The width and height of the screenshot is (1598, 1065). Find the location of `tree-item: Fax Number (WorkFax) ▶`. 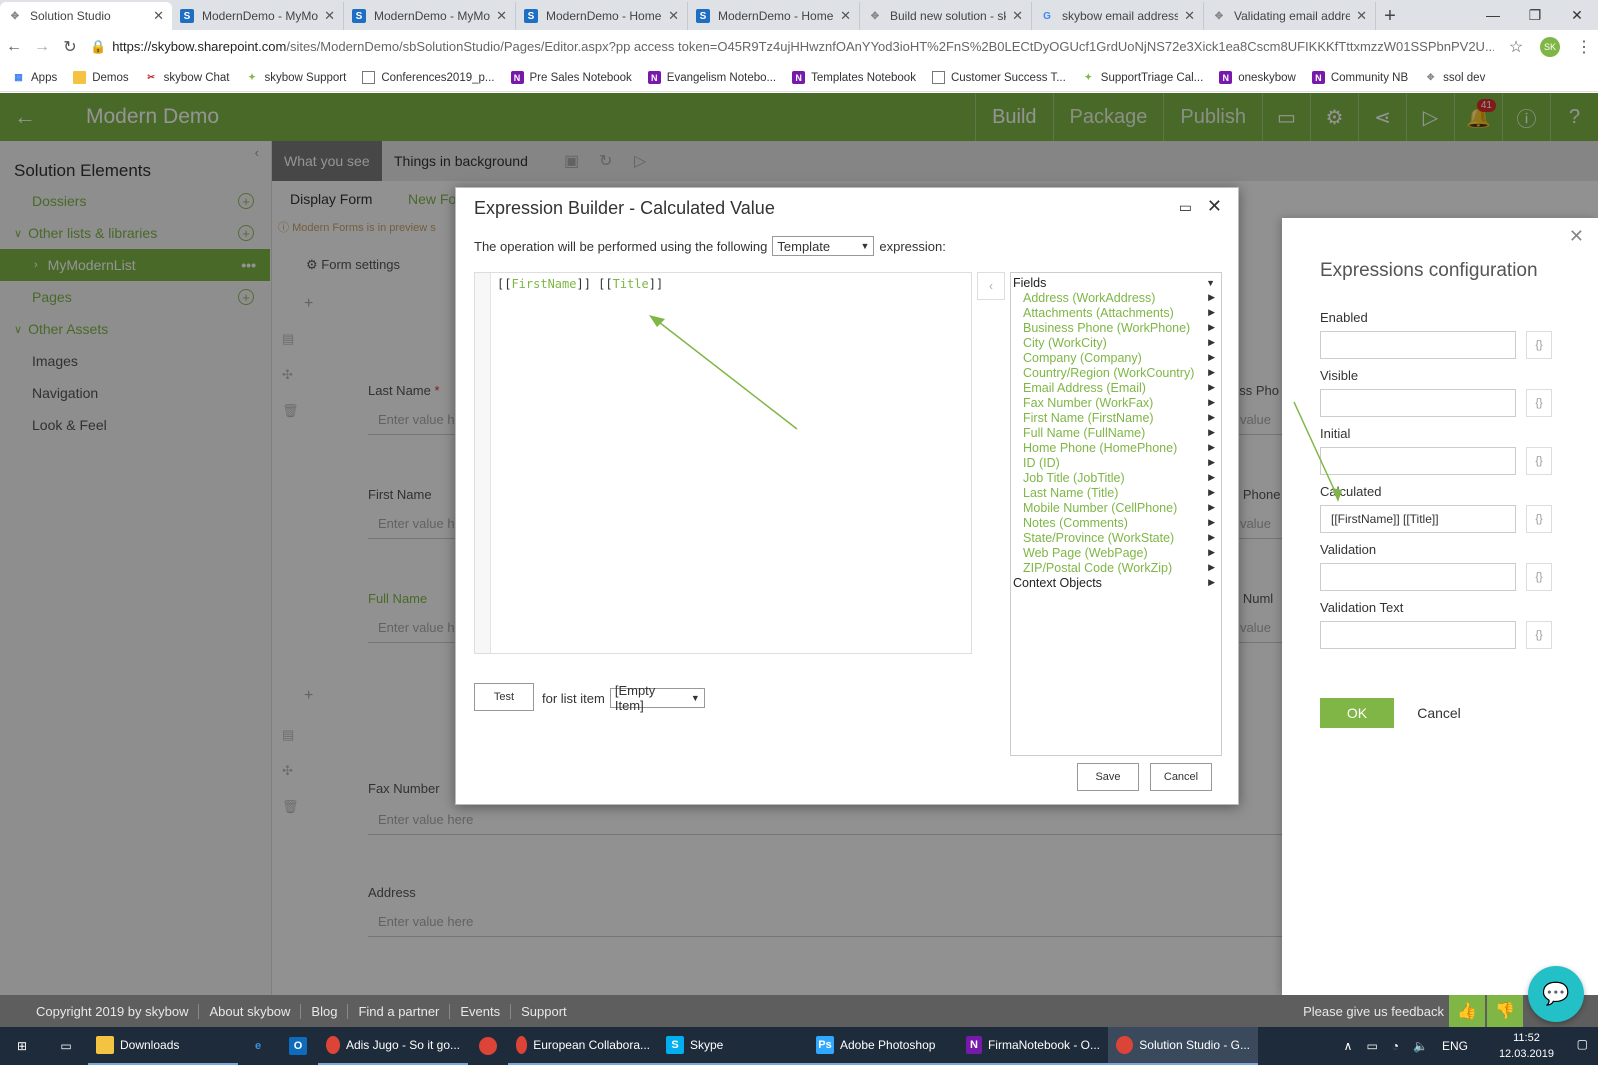

tree-item: Fax Number (WorkFax) ▶ is located at coordinates (1116, 402).